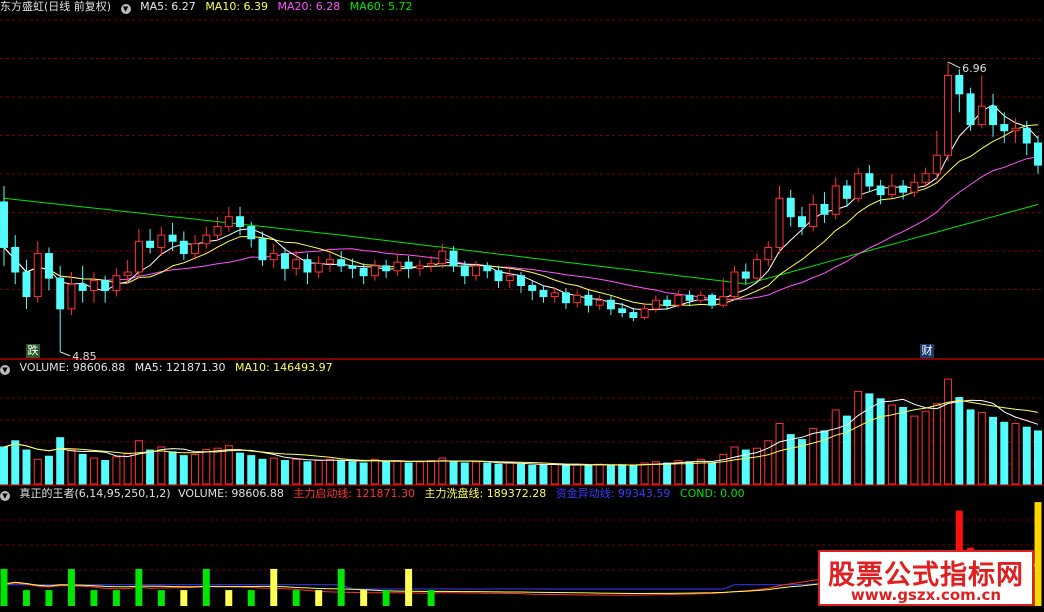 This screenshot has height=612, width=1044. What do you see at coordinates (926, 578) in the screenshot?
I see `site-watermark: 股票公式指标网 www.gszx.com.cn` at bounding box center [926, 578].